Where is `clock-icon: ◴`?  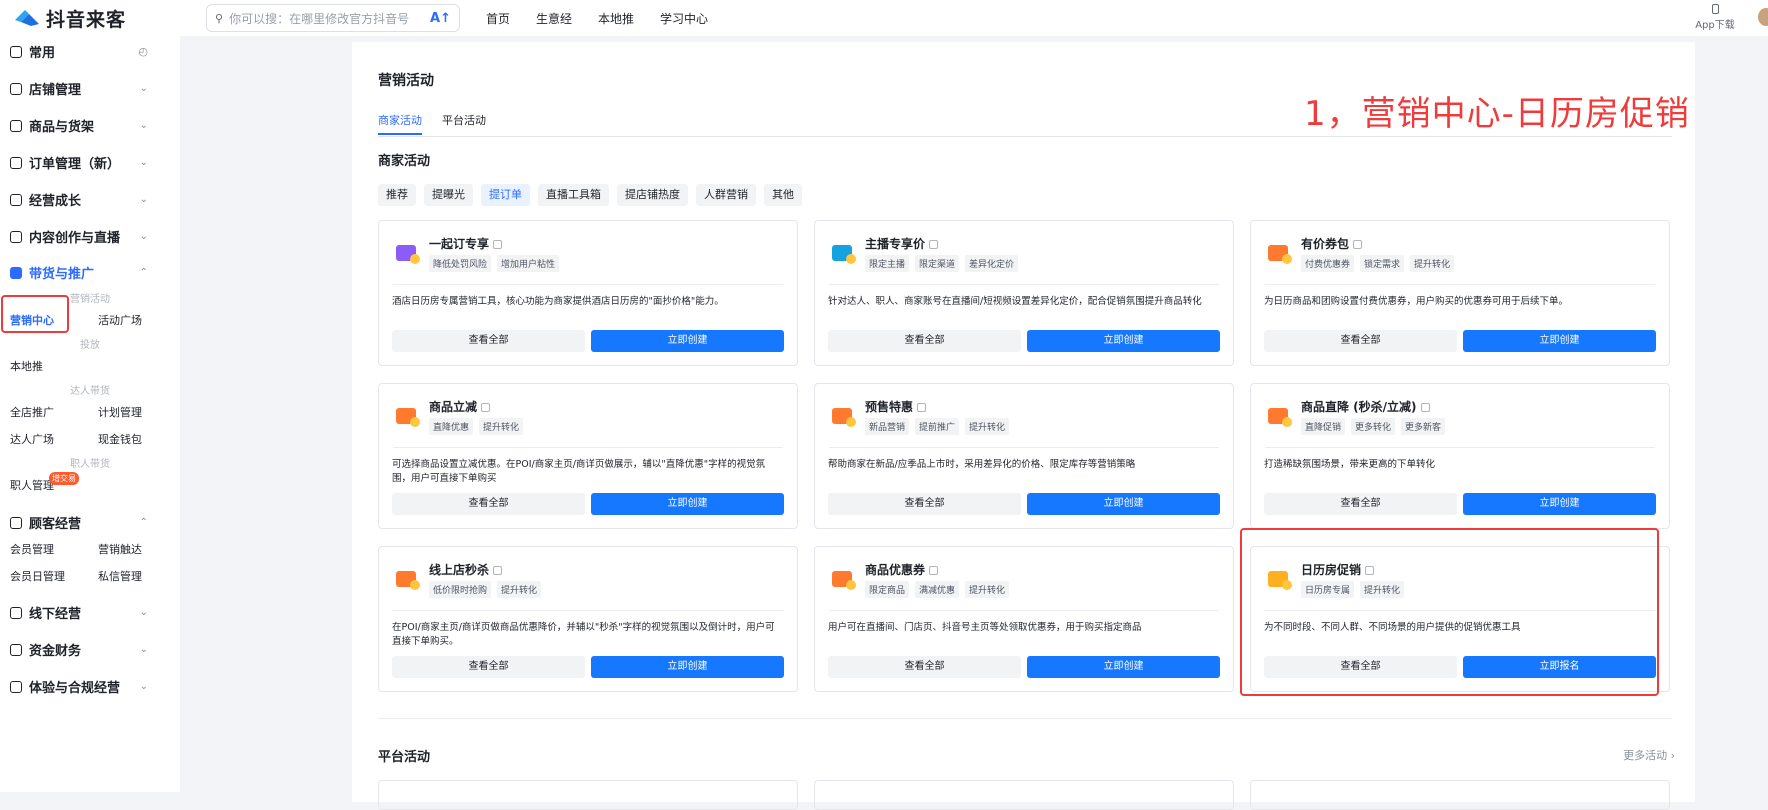
clock-icon: ◴ is located at coordinates (143, 51).